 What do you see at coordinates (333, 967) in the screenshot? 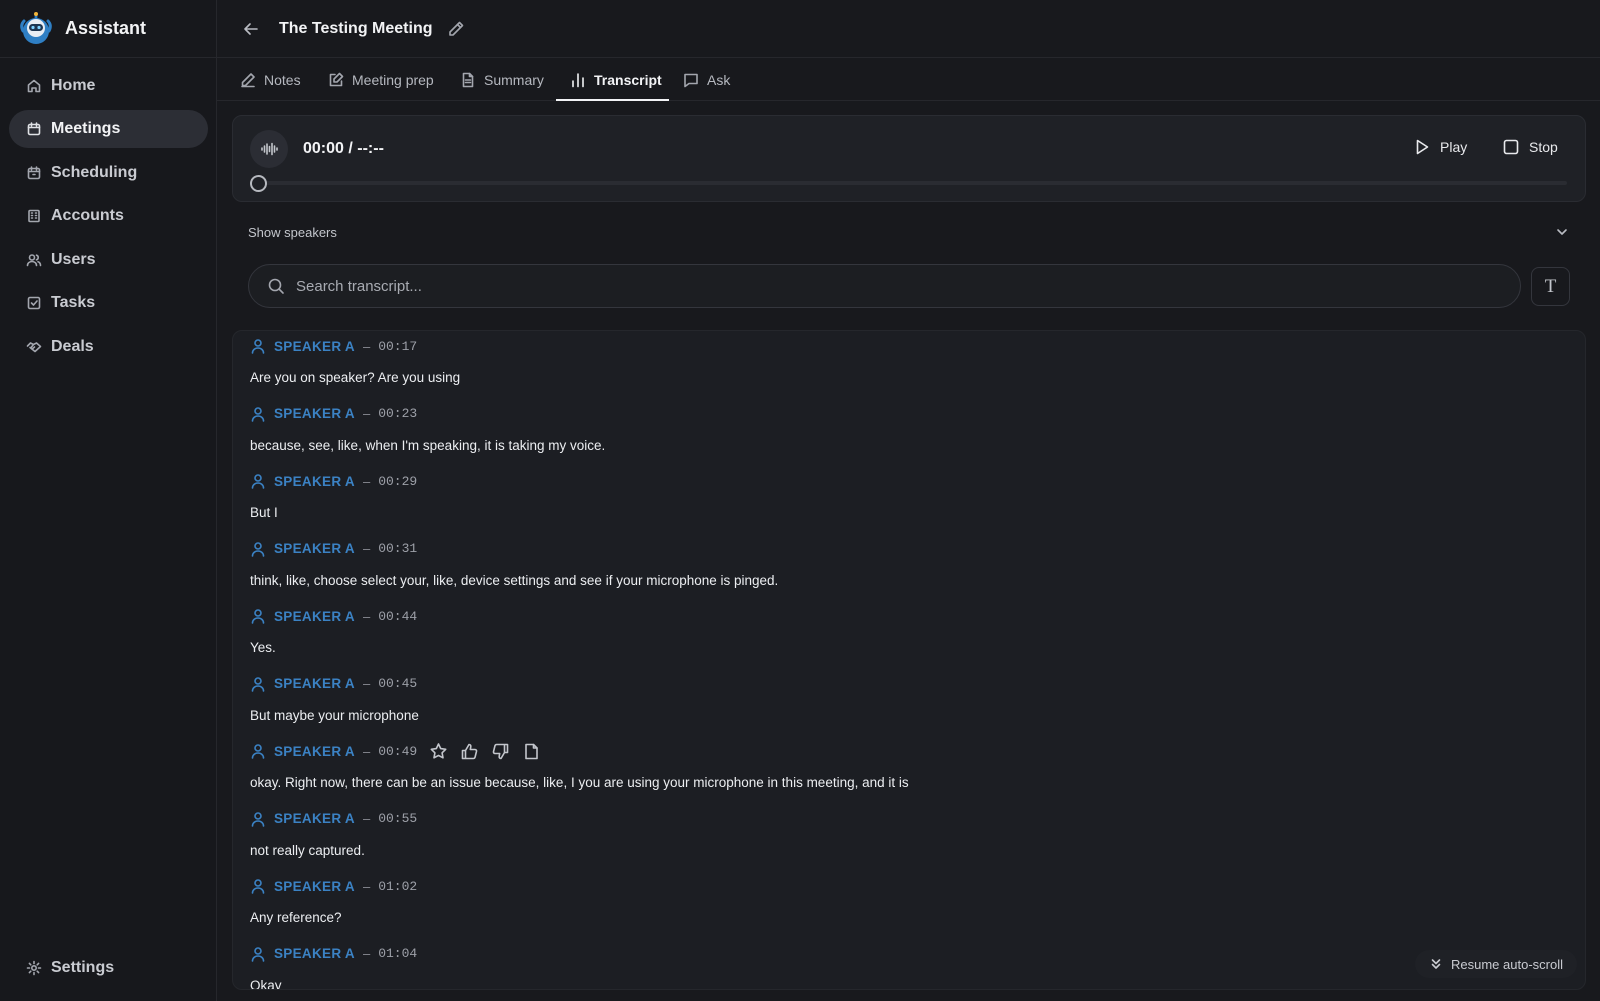
I see `transcript-entry: SPEAKER A –01:04 Okay` at bounding box center [333, 967].